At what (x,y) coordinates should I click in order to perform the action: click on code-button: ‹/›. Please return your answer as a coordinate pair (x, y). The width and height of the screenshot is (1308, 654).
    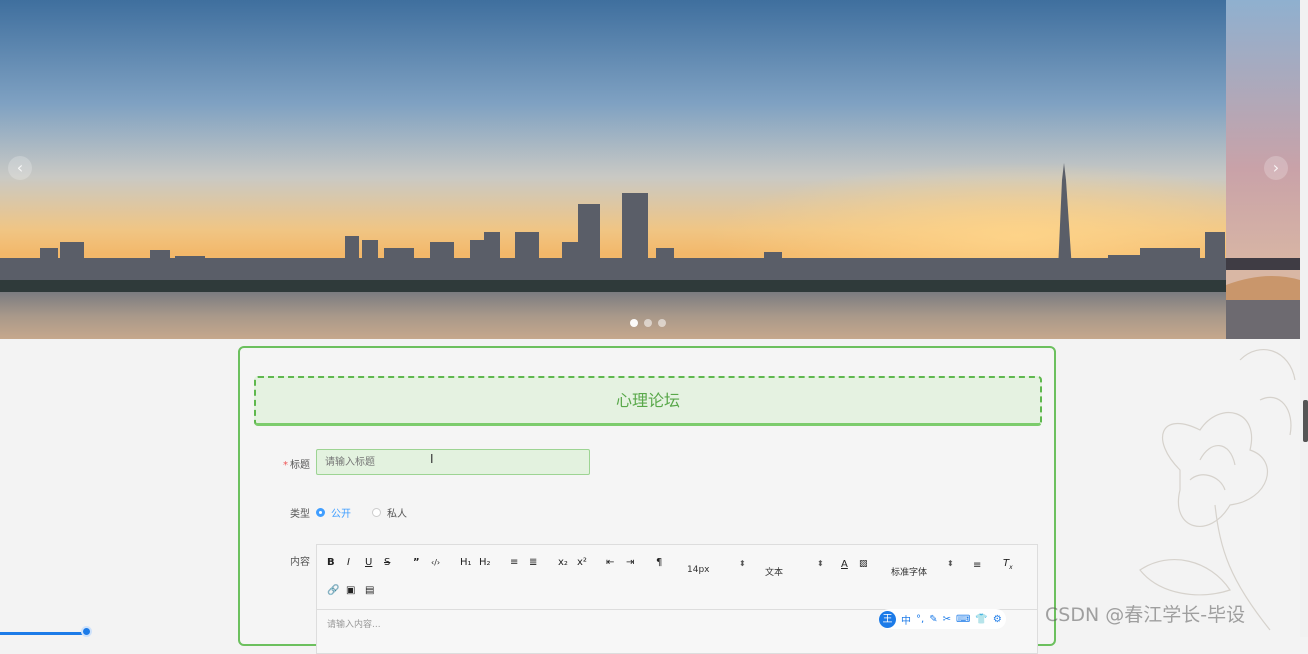
    Looking at the image, I should click on (435, 562).